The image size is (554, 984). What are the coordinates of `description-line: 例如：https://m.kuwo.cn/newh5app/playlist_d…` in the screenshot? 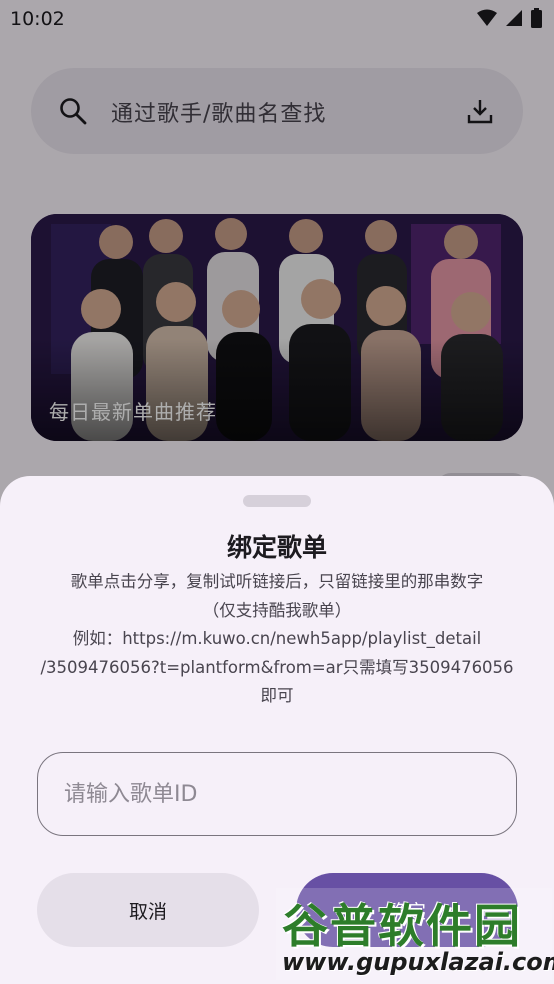 It's located at (277, 638).